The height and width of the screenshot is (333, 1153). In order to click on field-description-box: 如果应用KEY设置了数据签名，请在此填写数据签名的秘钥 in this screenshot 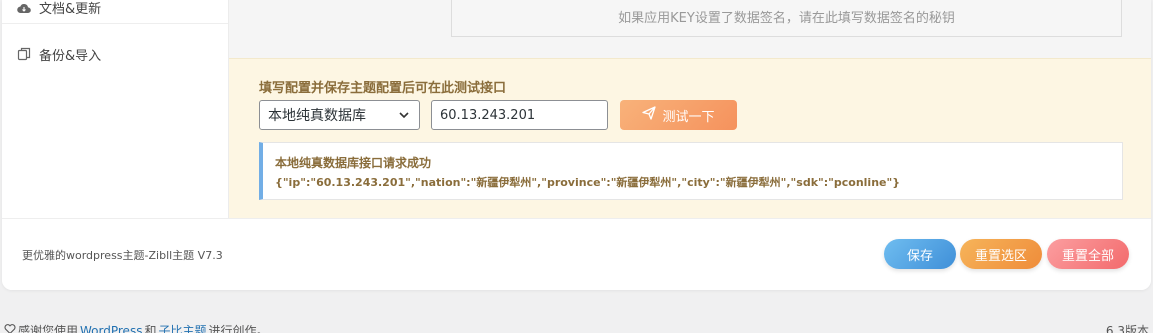, I will do `click(786, 18)`.